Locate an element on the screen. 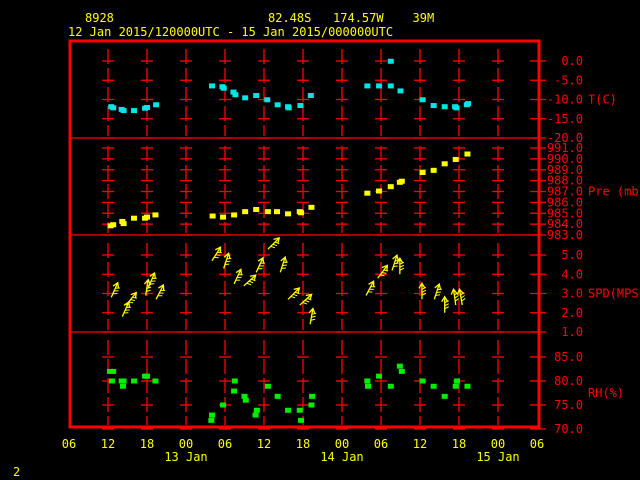 The height and width of the screenshot is (480, 640). y-tick-label: -10.0 is located at coordinates (565, 100).